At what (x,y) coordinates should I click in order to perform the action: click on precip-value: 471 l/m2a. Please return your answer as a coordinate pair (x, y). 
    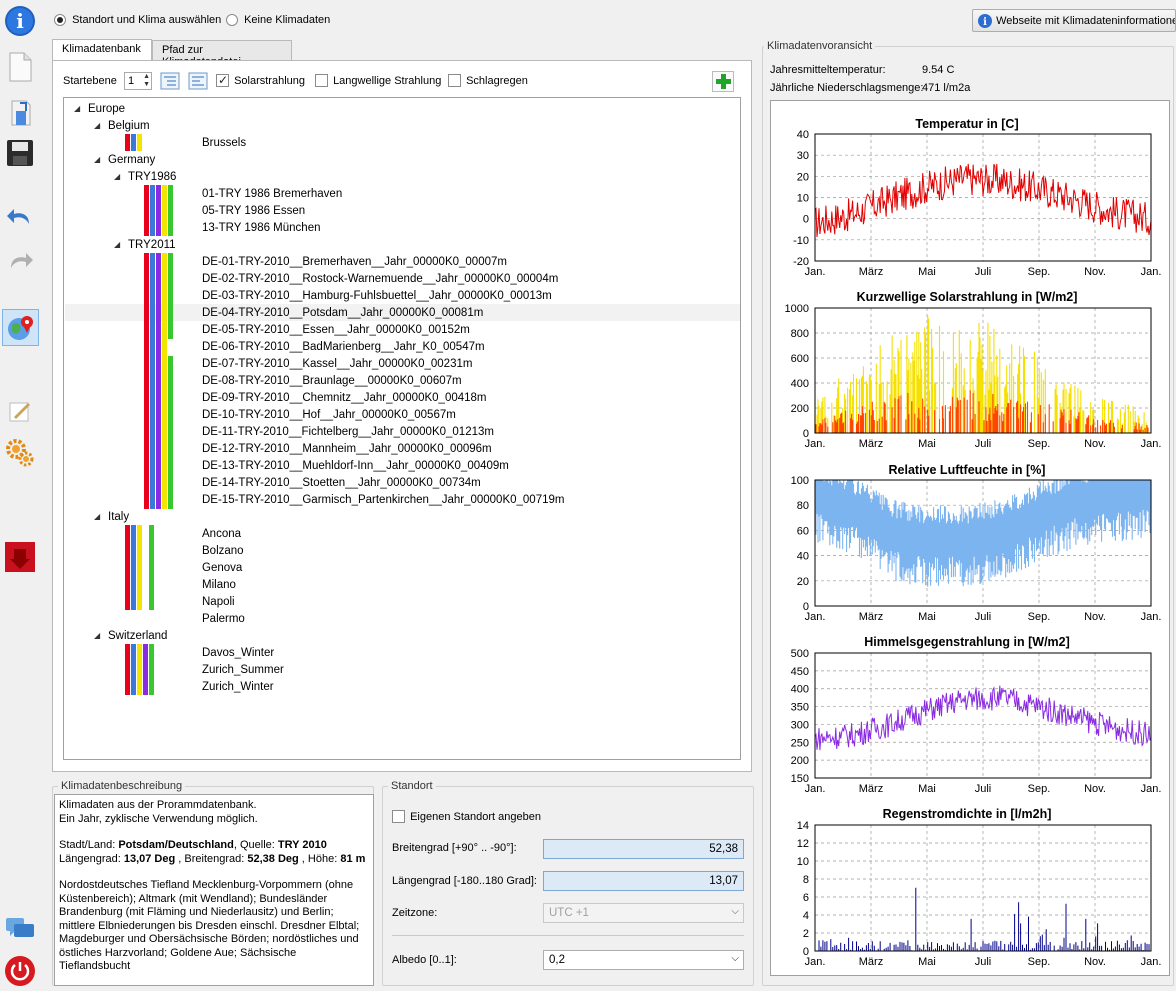
    Looking at the image, I should click on (946, 88).